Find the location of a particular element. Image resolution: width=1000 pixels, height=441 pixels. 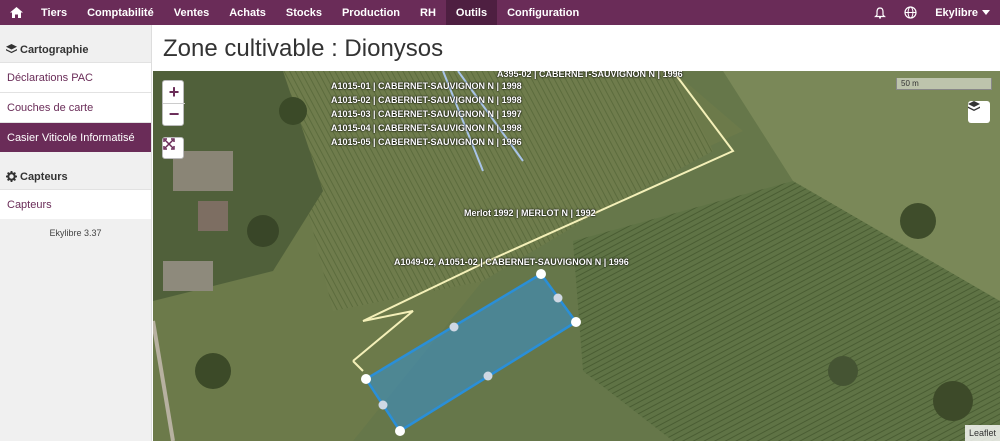

plot-label-a1015-01: A1015-01 | CABERNET-SAUVIGNON N | 1998 is located at coordinates (426, 86).